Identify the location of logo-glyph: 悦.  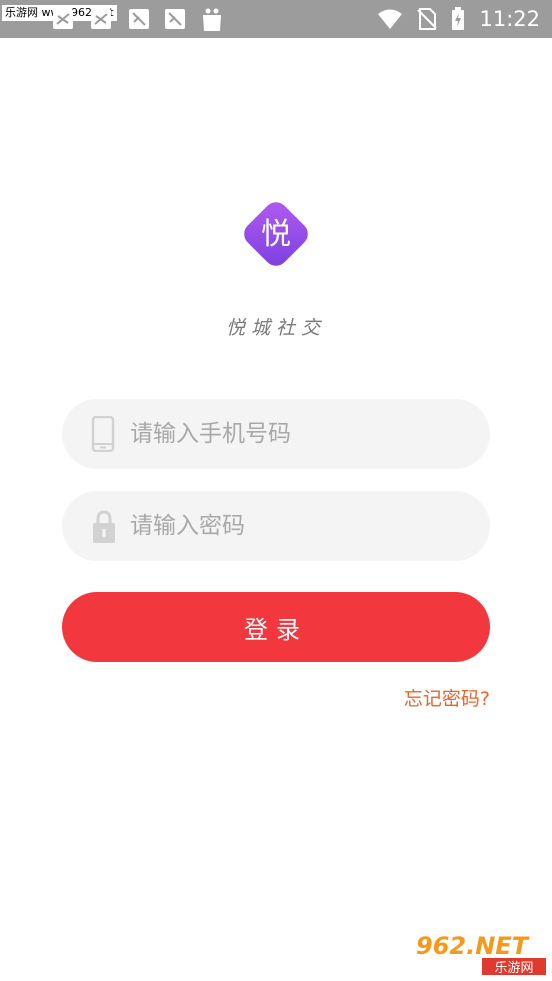
(276, 234).